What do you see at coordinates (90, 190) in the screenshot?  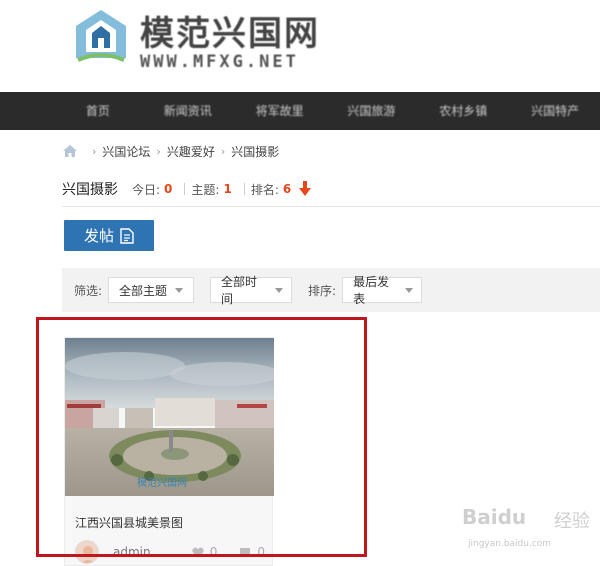 I see `forum-title: 兴国摄影` at bounding box center [90, 190].